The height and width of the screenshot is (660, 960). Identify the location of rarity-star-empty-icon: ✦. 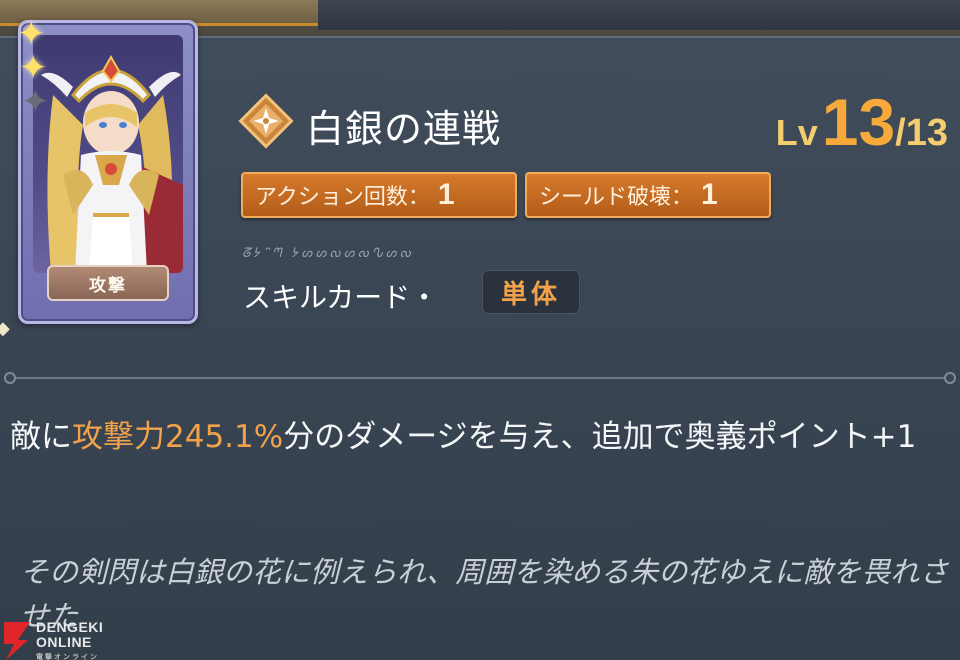
(35, 102).